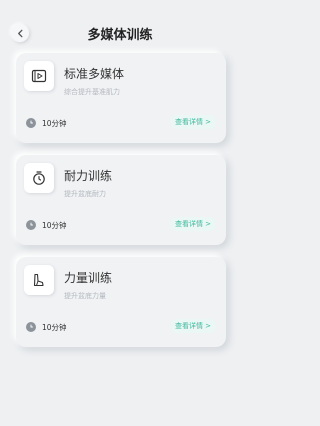  What do you see at coordinates (121, 200) in the screenshot?
I see `training-card-endurance: 耐力训练 提升盆底耐力 10分钟 查看详情 >` at bounding box center [121, 200].